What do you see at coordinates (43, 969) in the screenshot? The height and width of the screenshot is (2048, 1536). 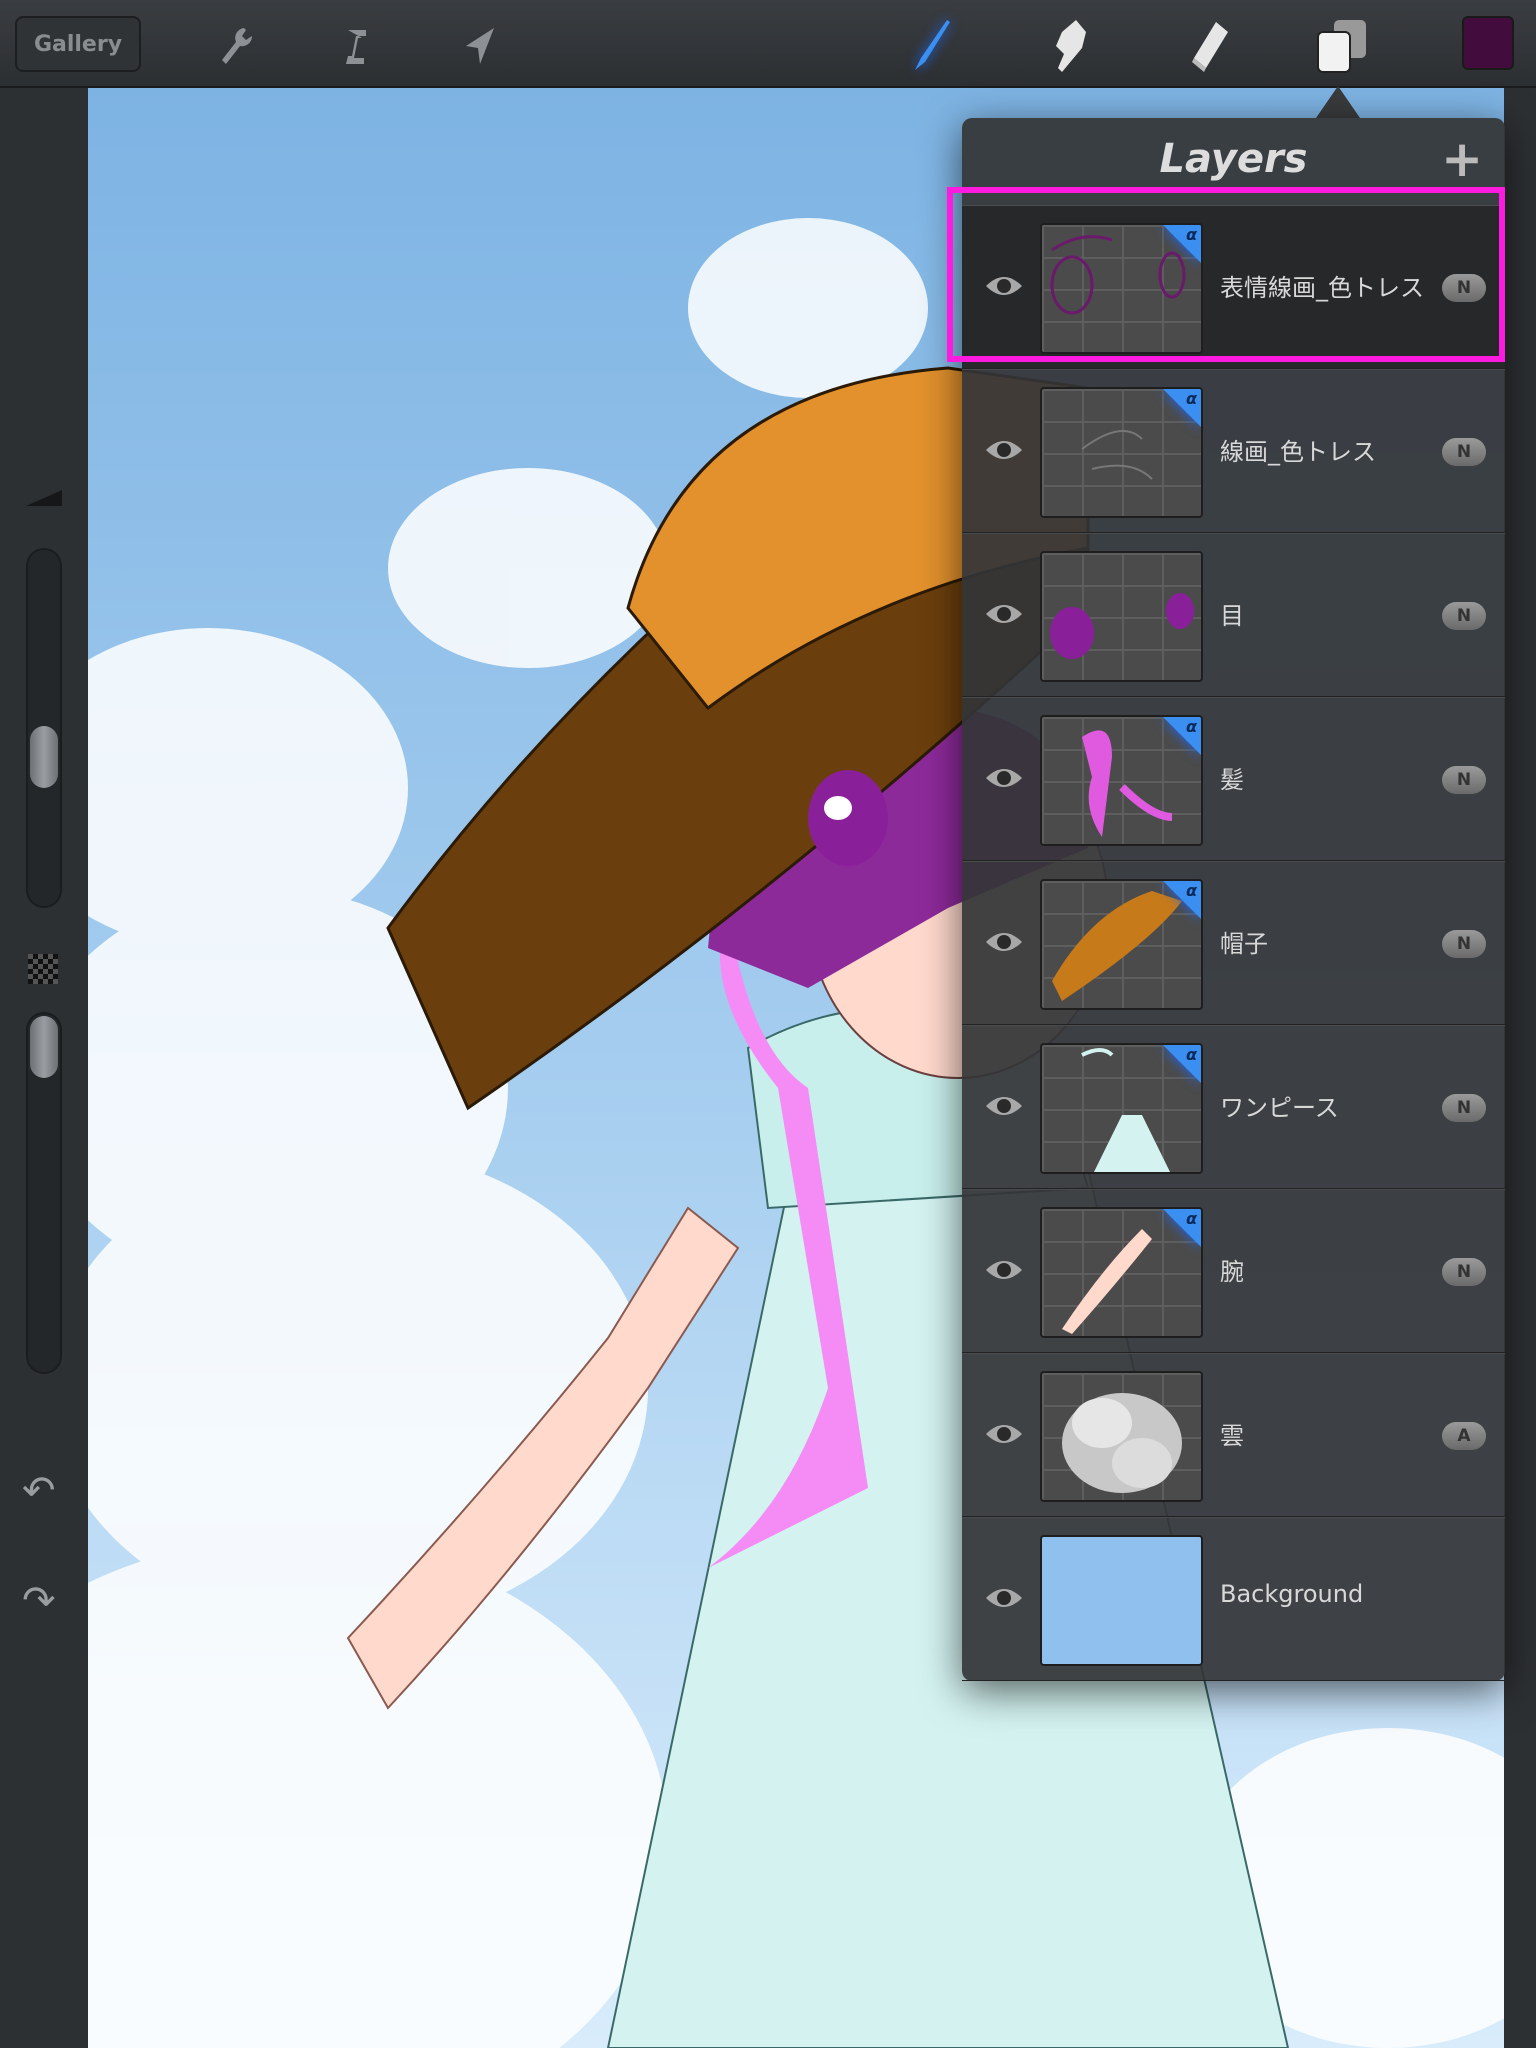 I see `opacity-checker-icon` at bounding box center [43, 969].